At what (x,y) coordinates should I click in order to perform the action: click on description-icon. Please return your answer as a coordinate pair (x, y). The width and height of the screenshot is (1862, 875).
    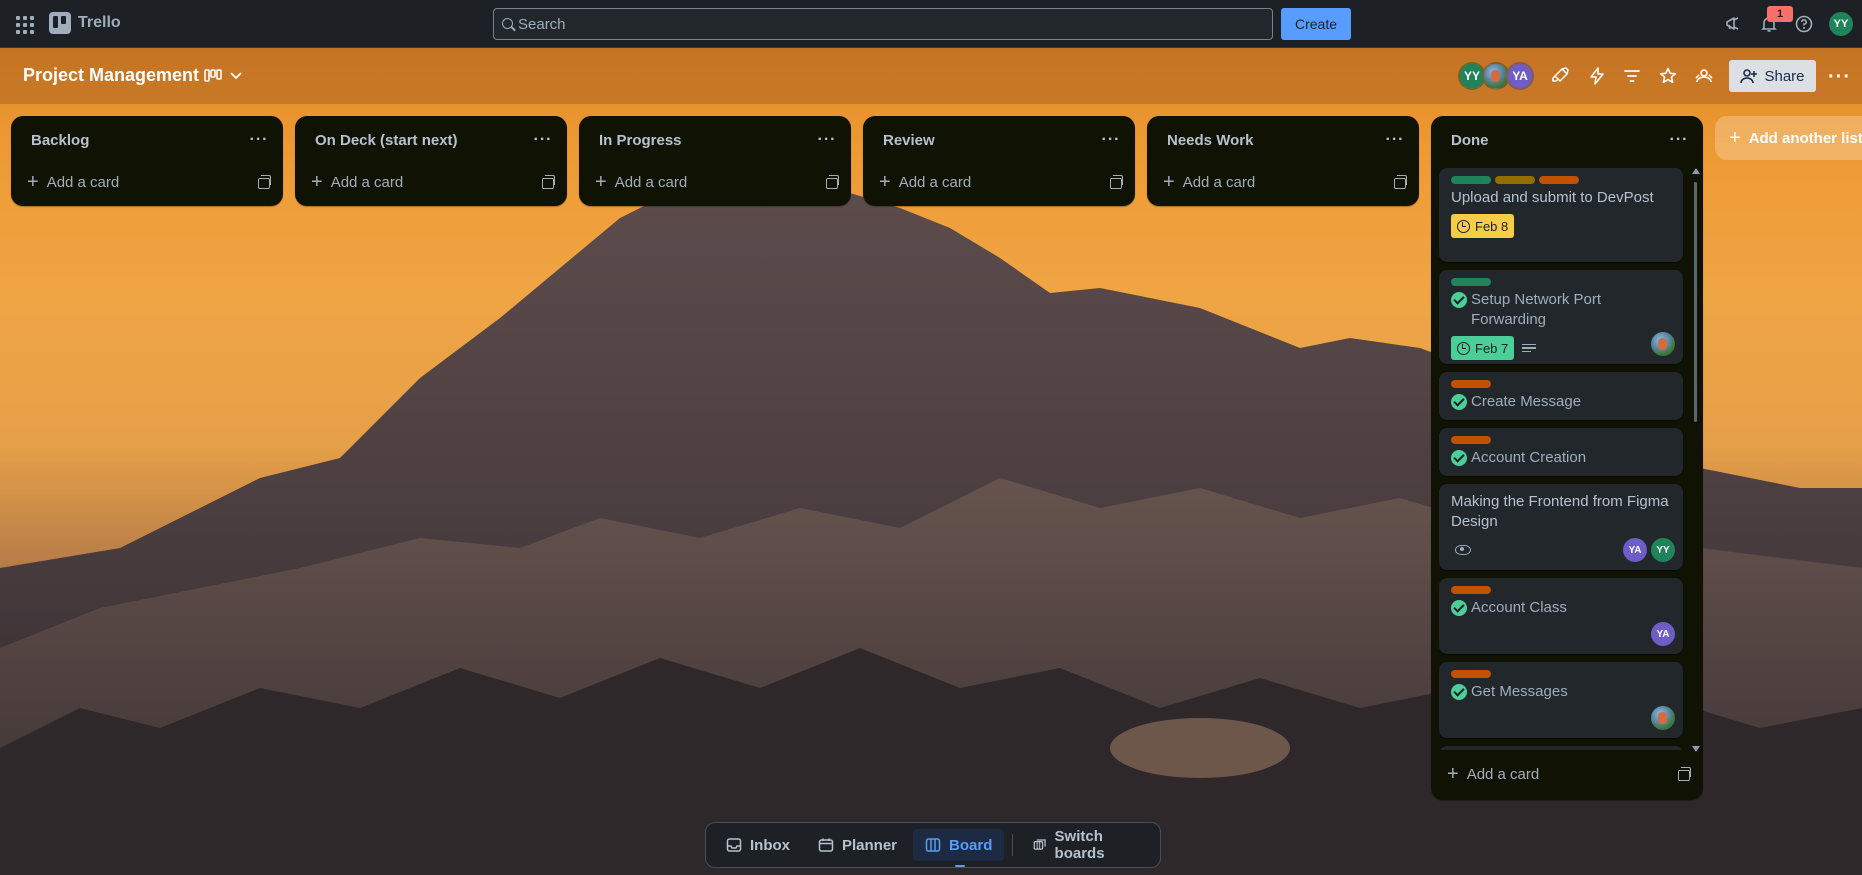
    Looking at the image, I should click on (1529, 348).